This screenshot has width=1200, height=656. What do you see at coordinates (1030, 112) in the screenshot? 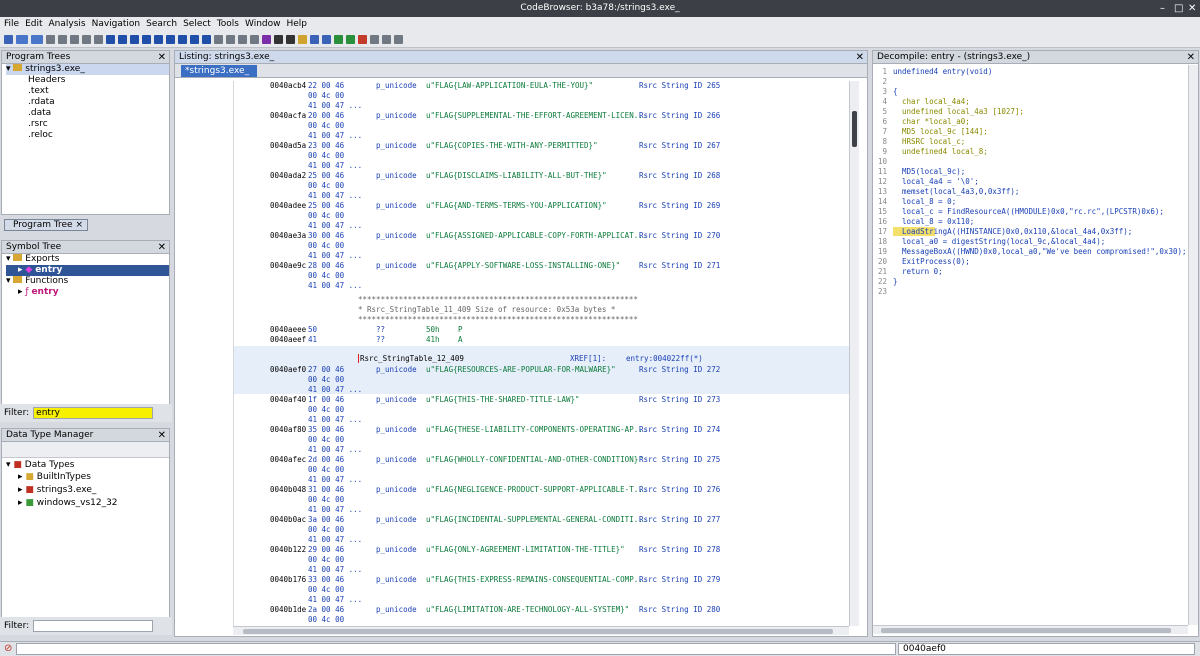
I see `decompile-line: 5 undefined local_4a3 [1027];` at bounding box center [1030, 112].